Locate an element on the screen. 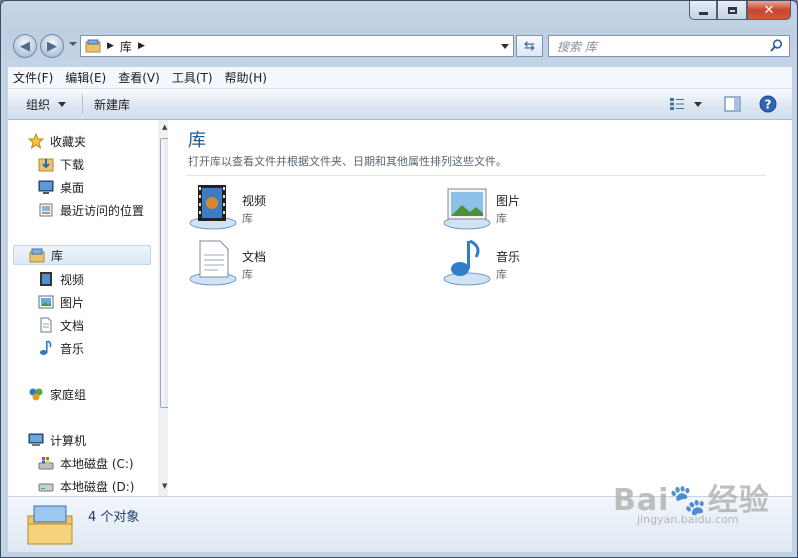  documents-library-icon is located at coordinates (213, 263).